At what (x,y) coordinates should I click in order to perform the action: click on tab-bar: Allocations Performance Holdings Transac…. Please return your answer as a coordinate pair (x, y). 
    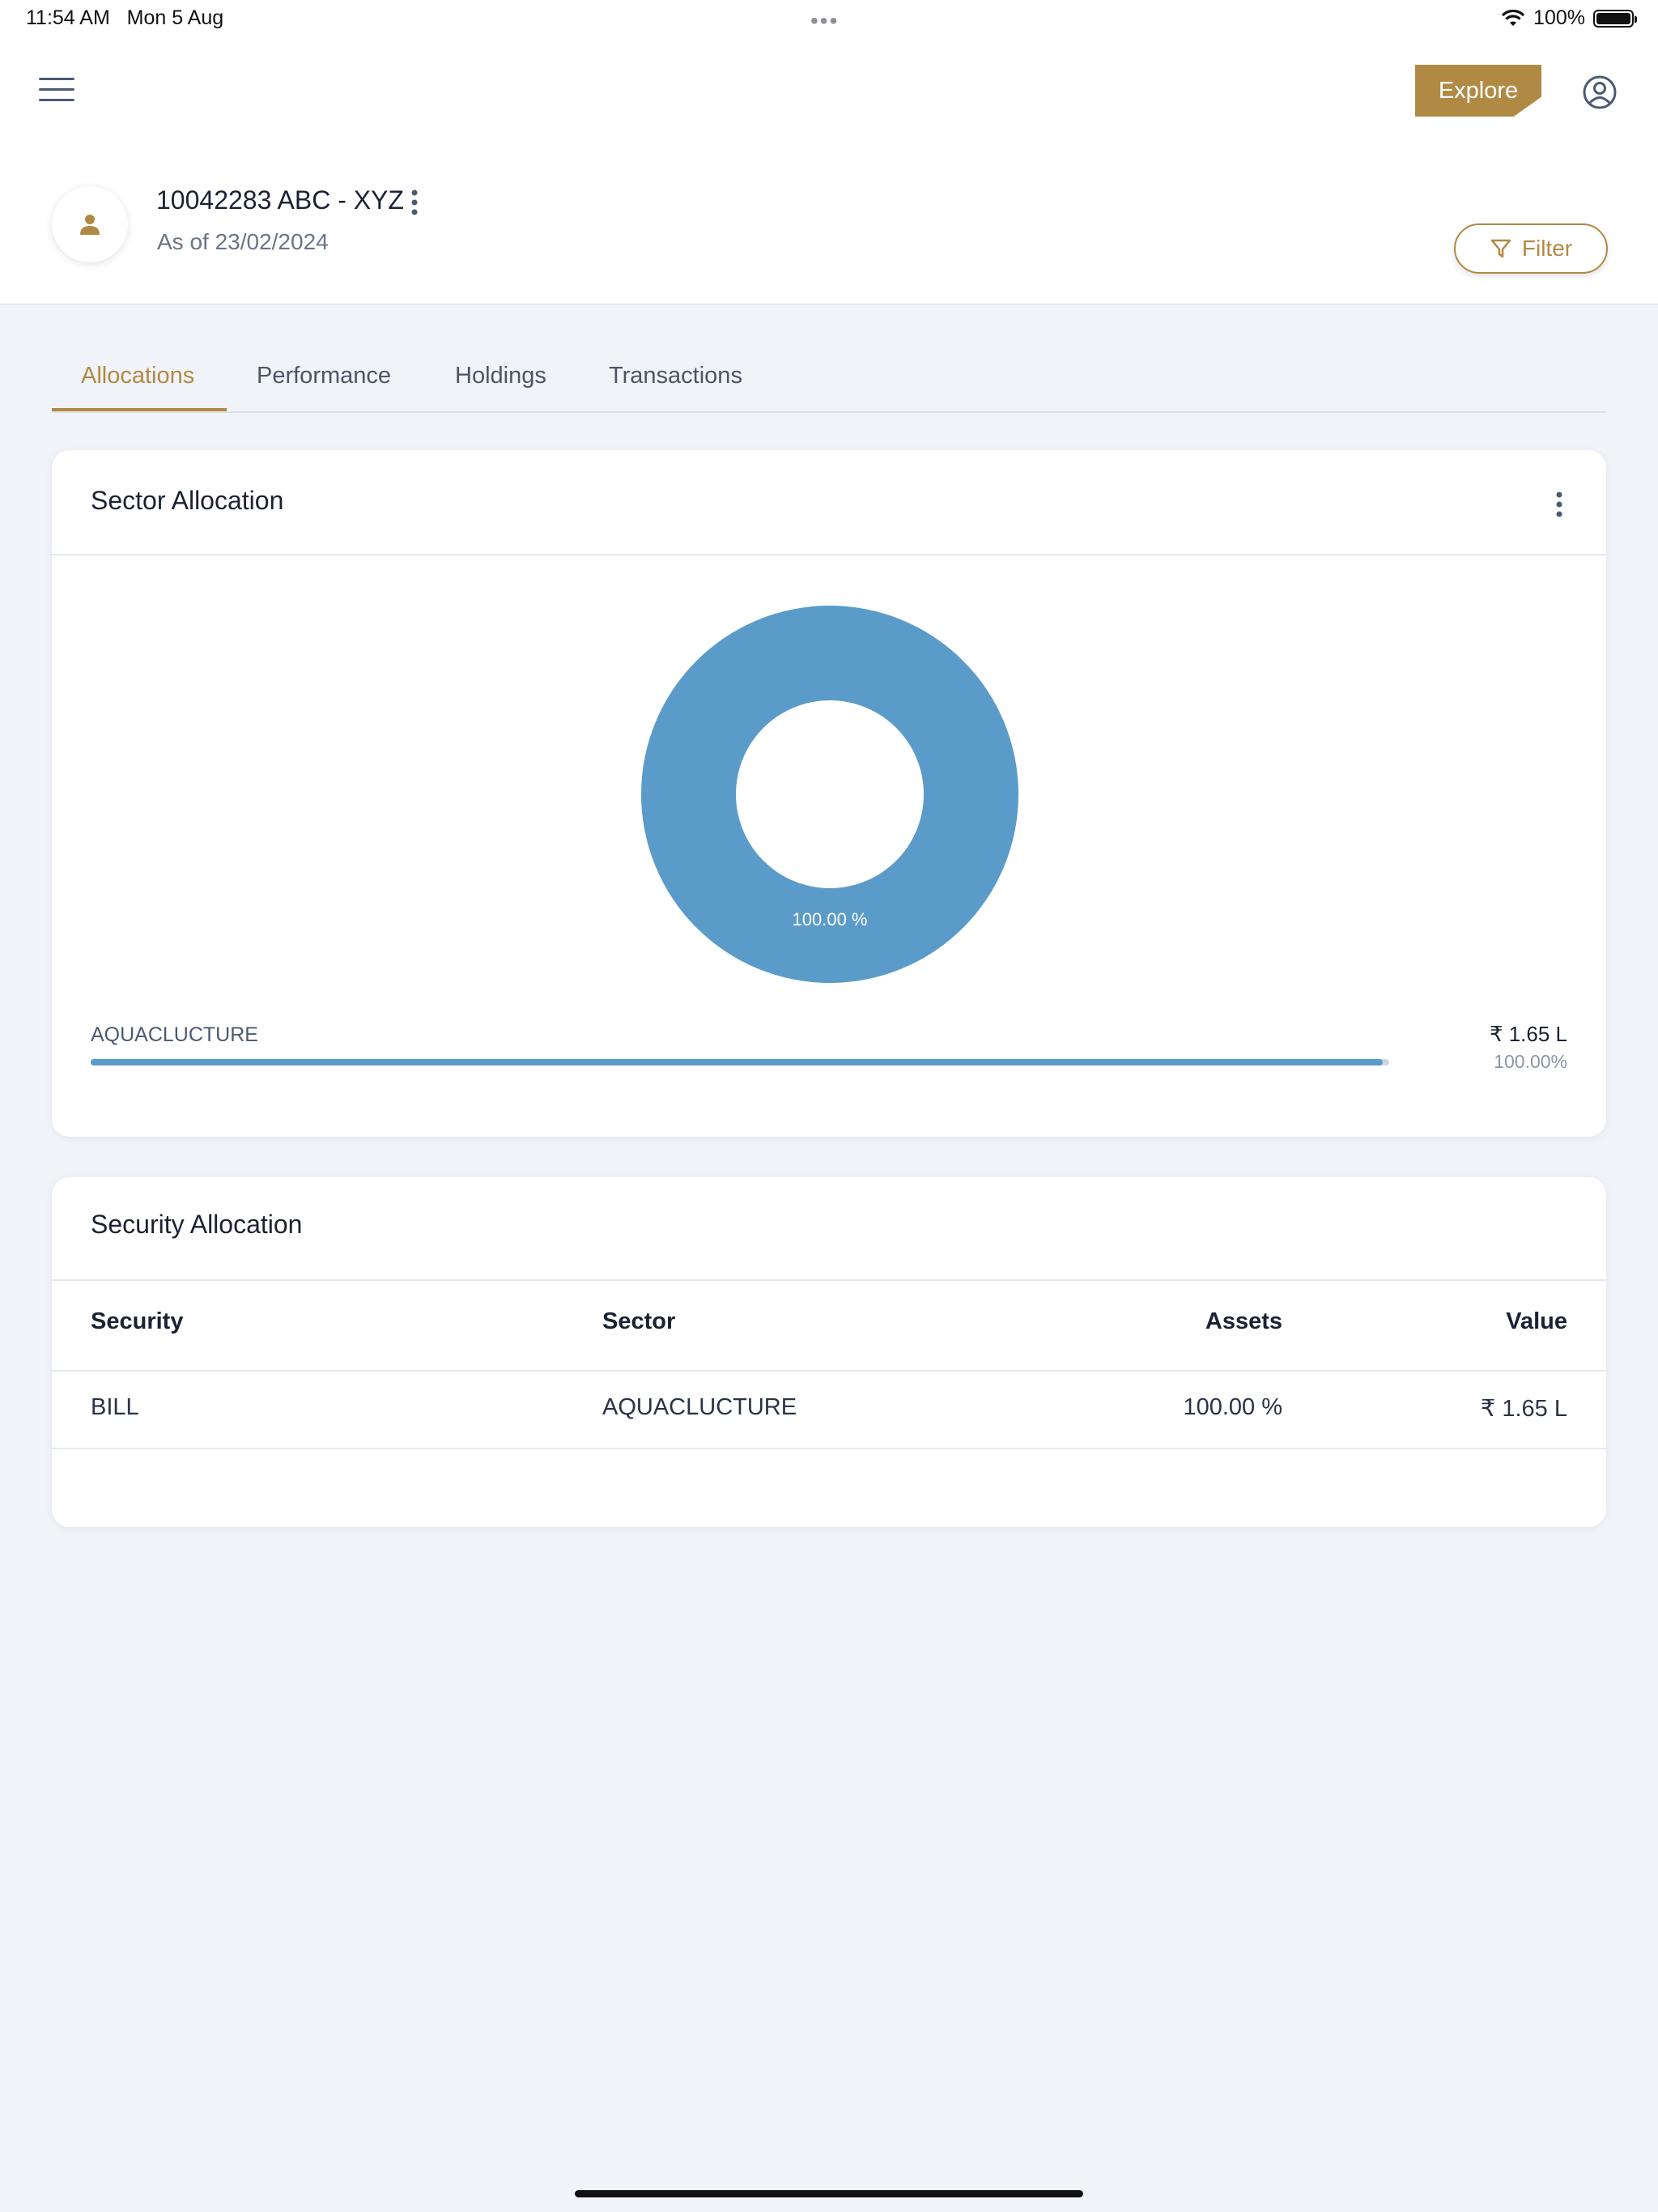
    Looking at the image, I should click on (829, 377).